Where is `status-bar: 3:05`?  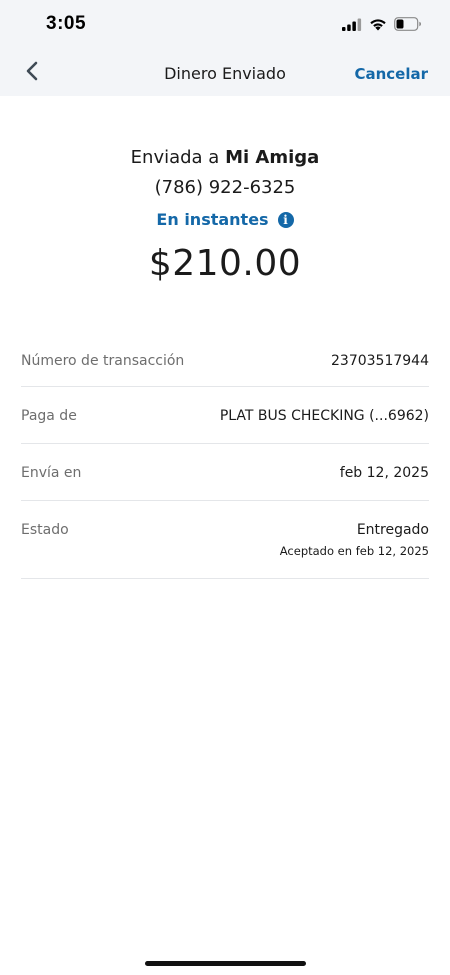
status-bar: 3:05 is located at coordinates (225, 25).